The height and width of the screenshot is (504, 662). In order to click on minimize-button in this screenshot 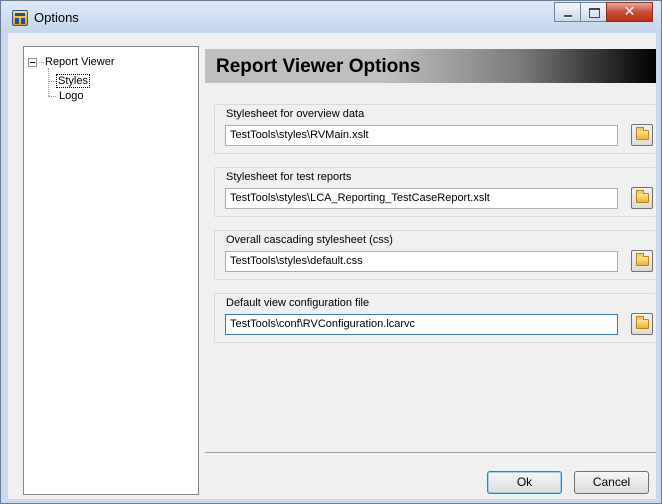, I will do `click(567, 12)`.